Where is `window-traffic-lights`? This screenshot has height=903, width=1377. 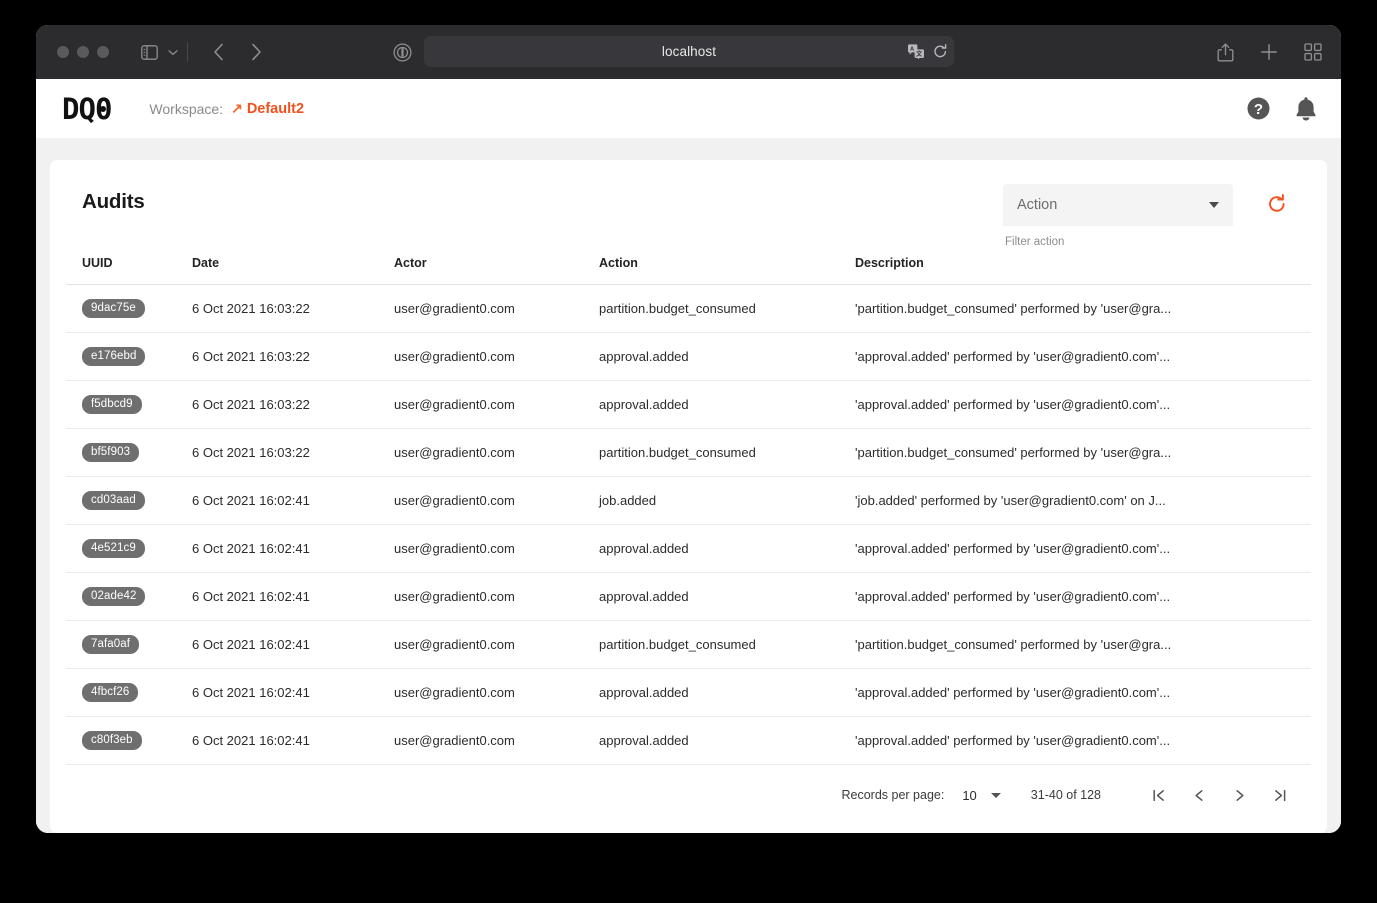
window-traffic-lights is located at coordinates (83, 52).